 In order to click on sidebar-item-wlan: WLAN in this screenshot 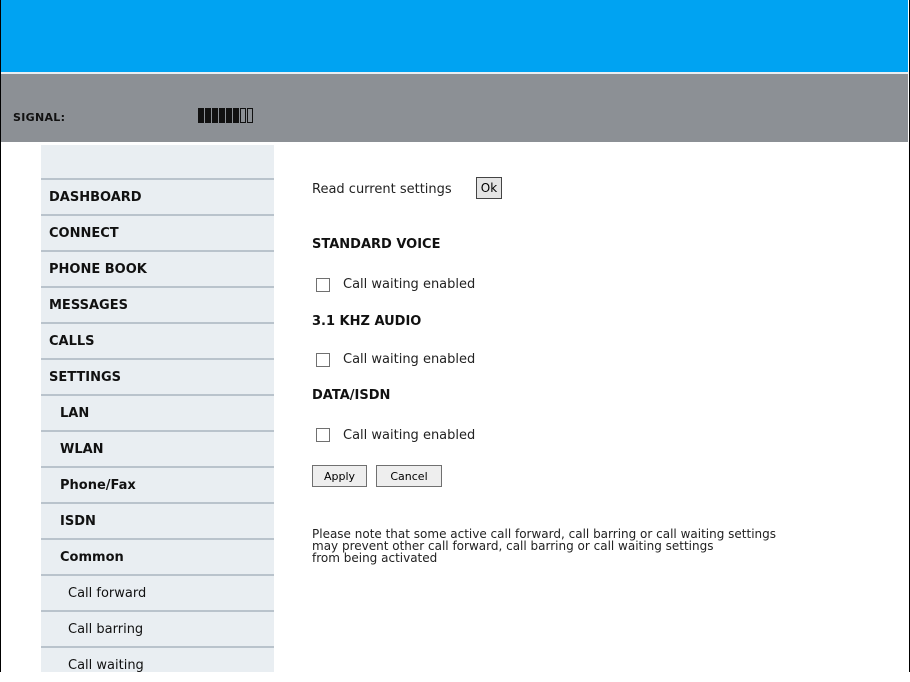, I will do `click(157, 448)`.